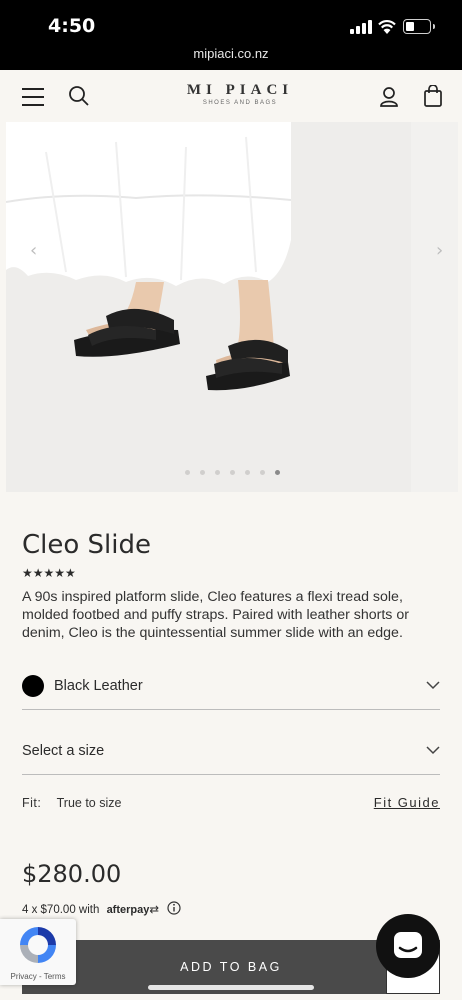 Image resolution: width=462 pixels, height=1000 pixels. Describe the element at coordinates (72, 26) in the screenshot. I see `status-time: 4:50` at that location.